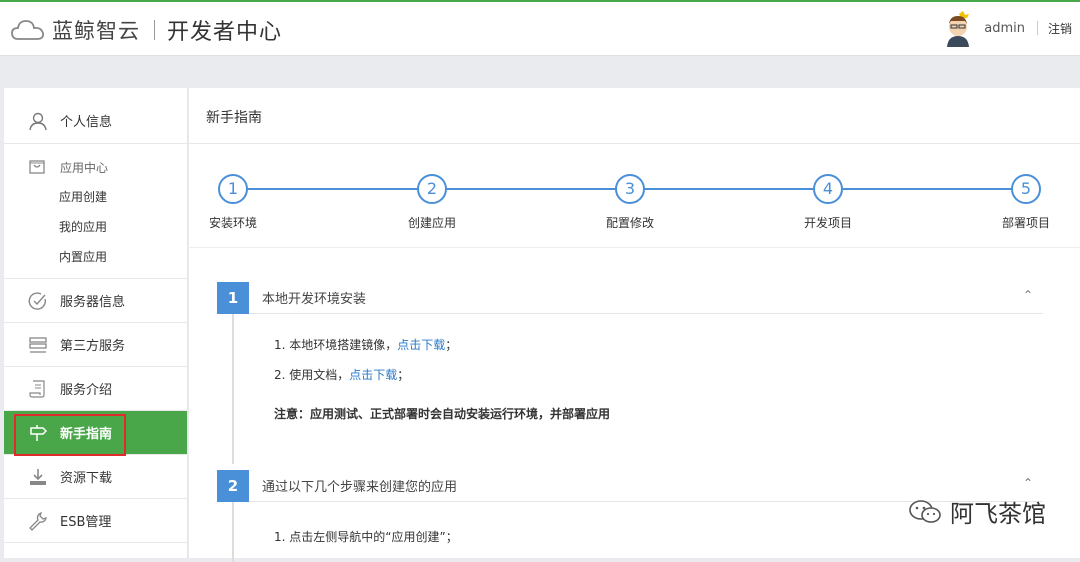  I want to click on bag-icon, so click(38, 167).